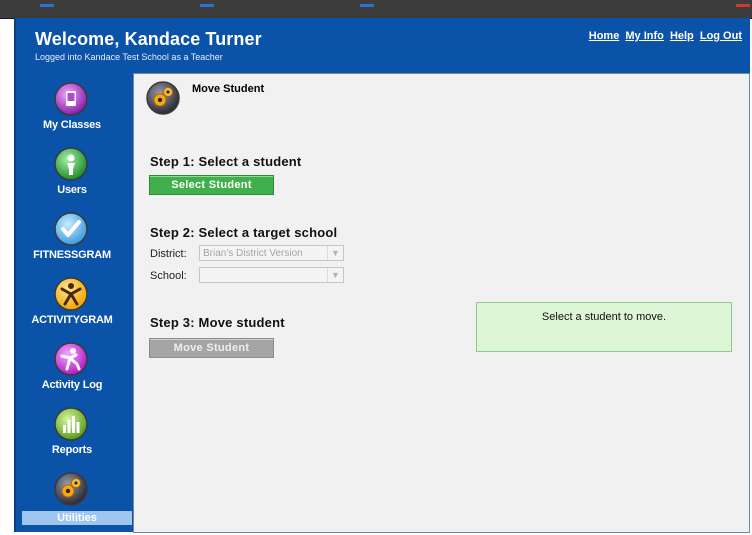  Describe the element at coordinates (228, 89) in the screenshot. I see `page-title: Move Student` at that location.